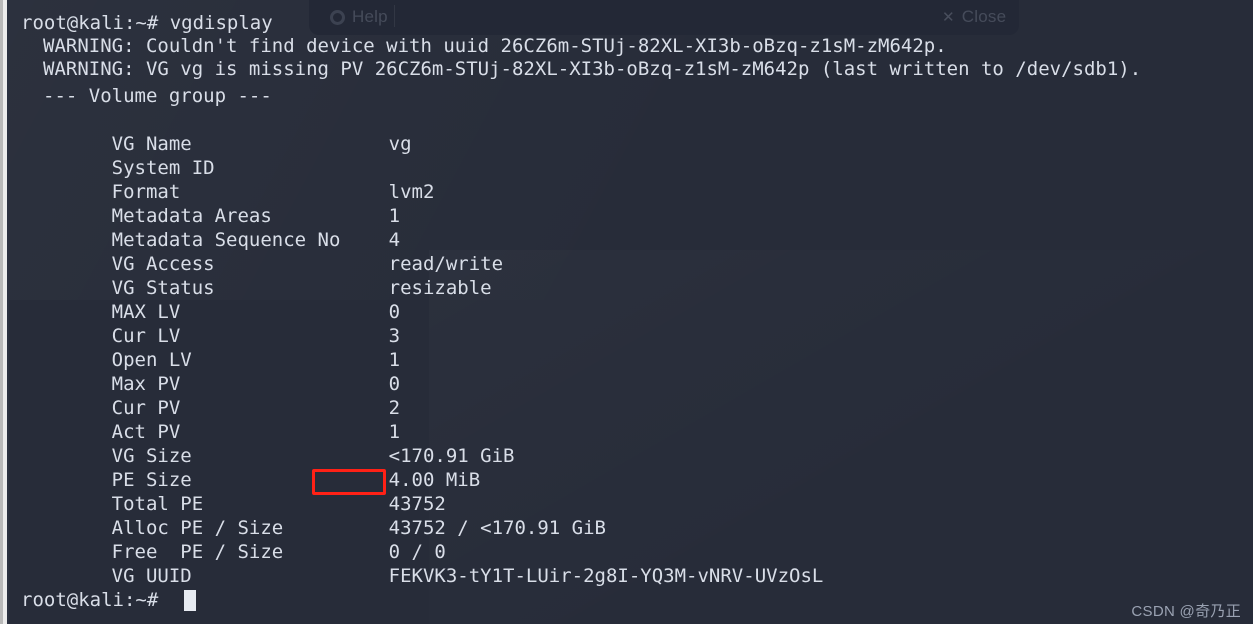 The width and height of the screenshot is (1253, 624). Describe the element at coordinates (948, 17) in the screenshot. I see `close-icon: ✕` at that location.